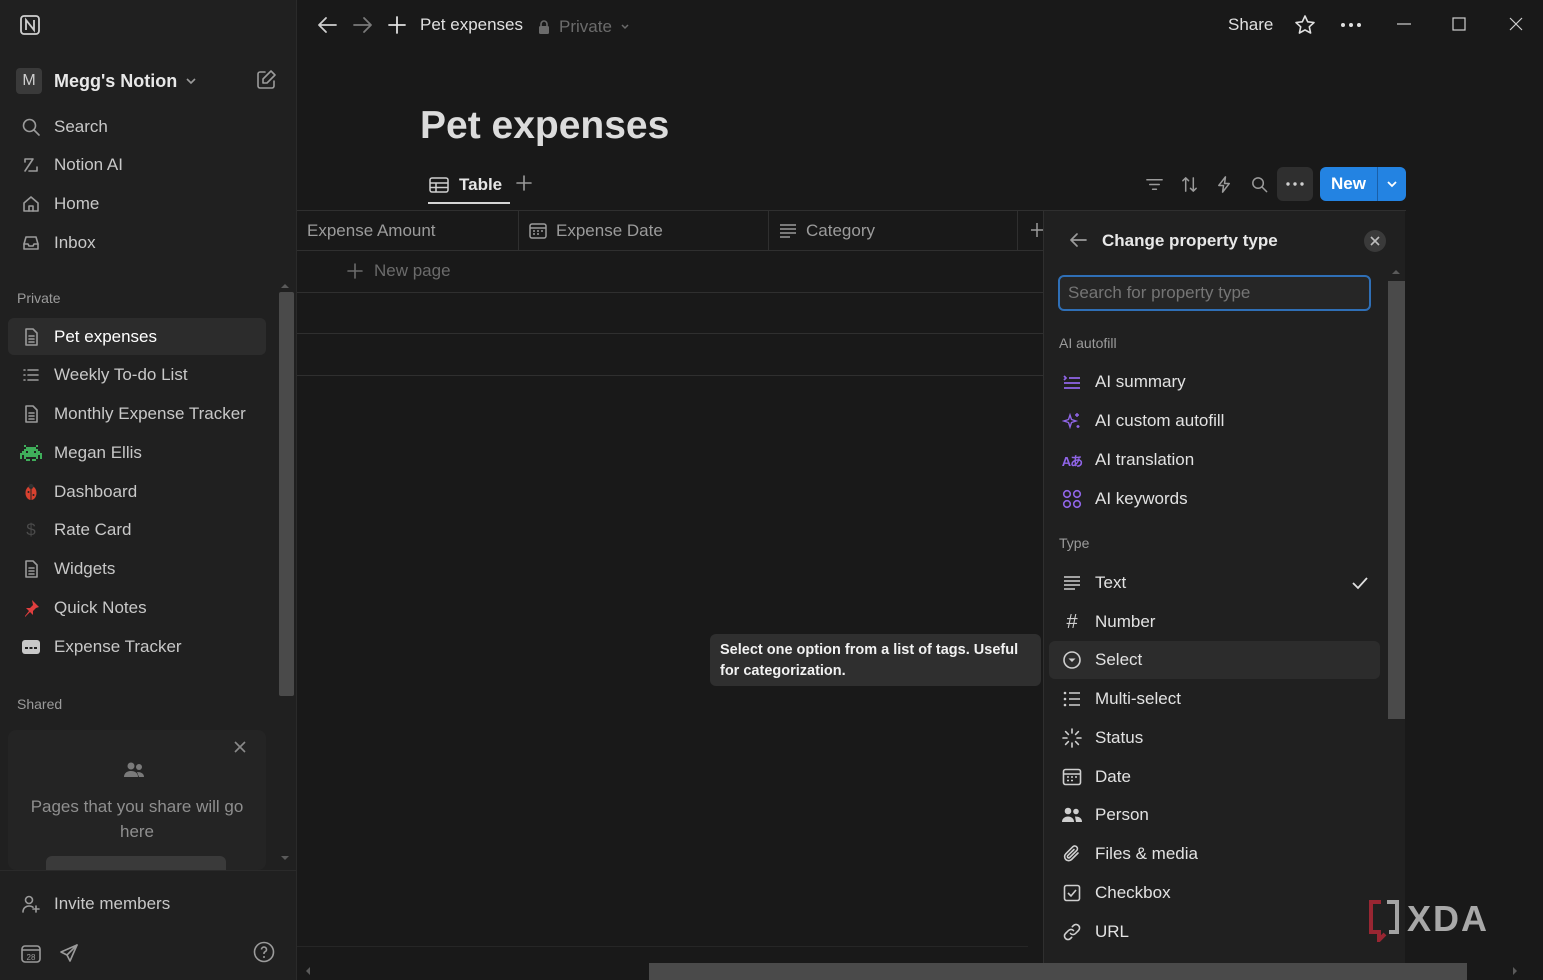 The height and width of the screenshot is (980, 1543). What do you see at coordinates (1074, 543) in the screenshot?
I see `type-section-label: Type` at bounding box center [1074, 543].